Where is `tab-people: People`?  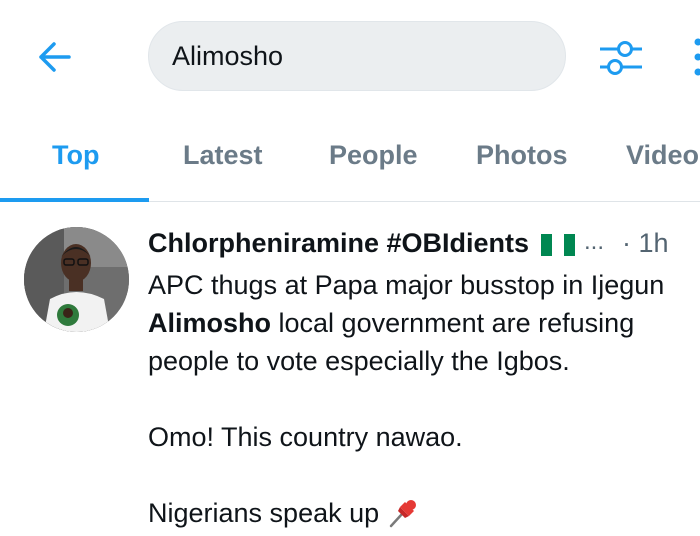 tab-people: People is located at coordinates (373, 155).